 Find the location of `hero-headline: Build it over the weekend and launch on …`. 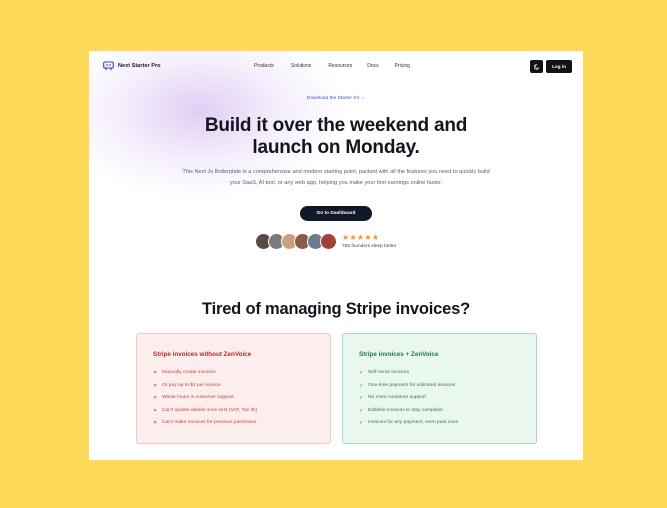

hero-headline: Build it over the weekend and launch on … is located at coordinates (336, 137).